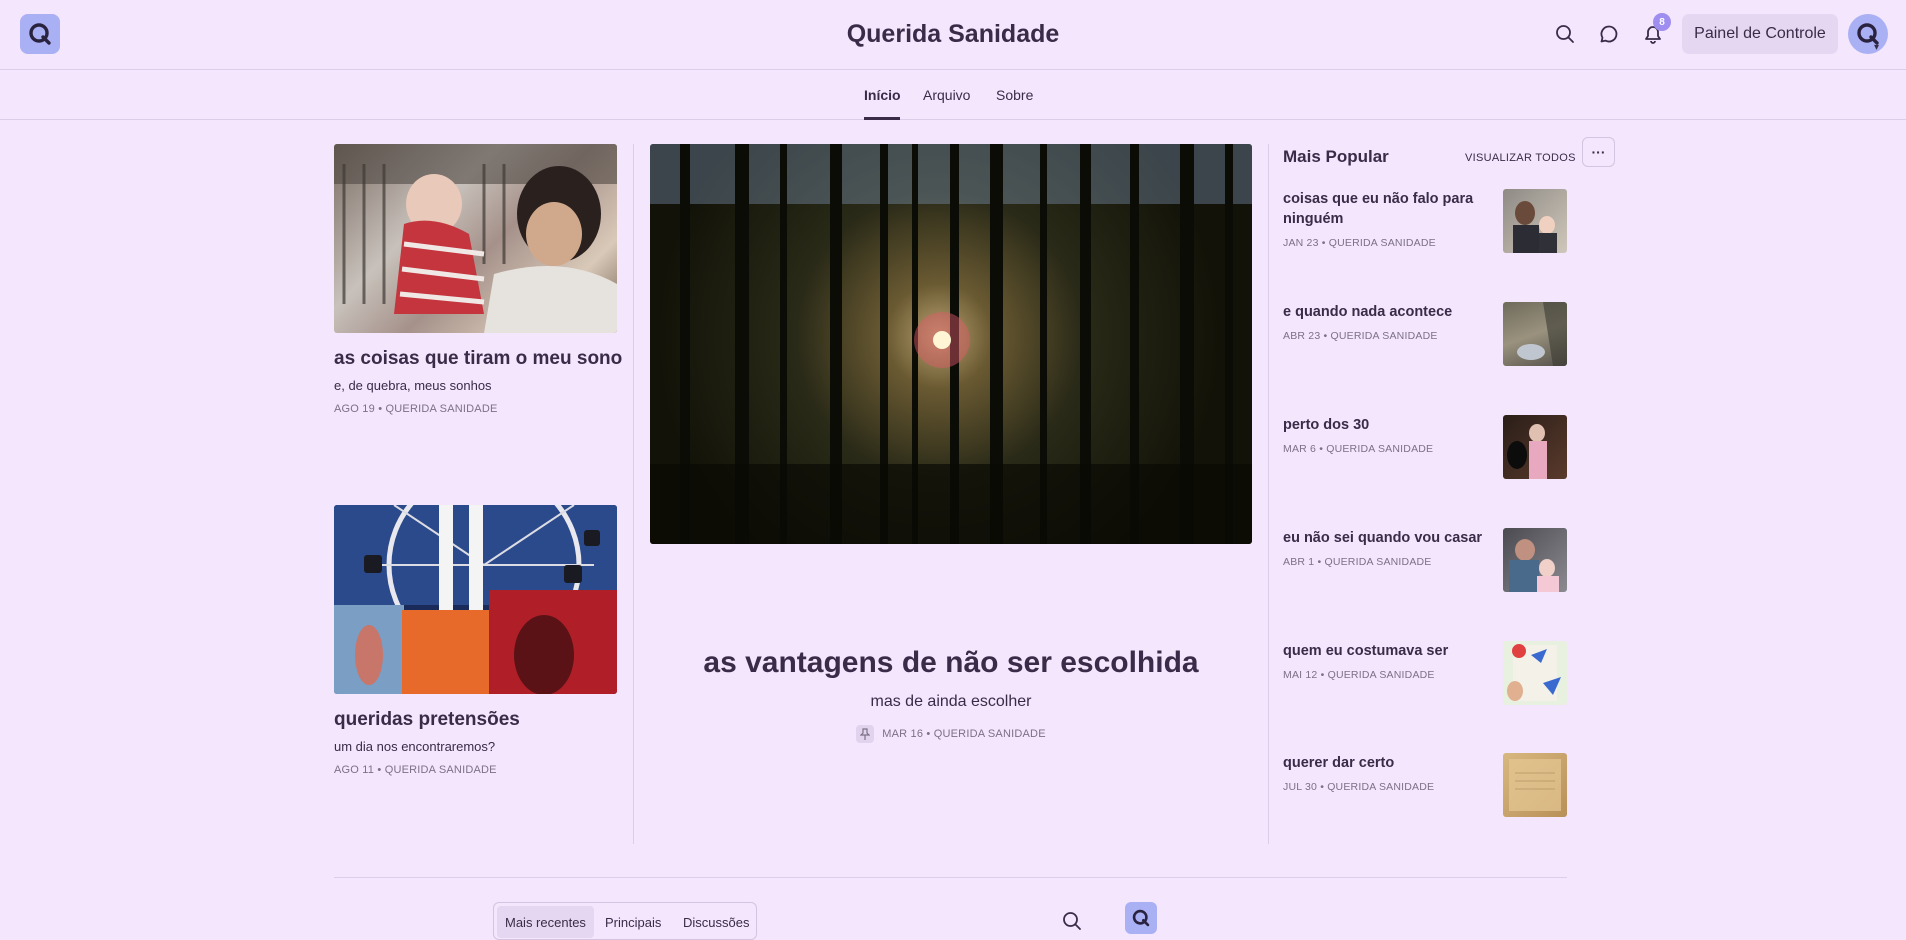 This screenshot has width=1906, height=940. I want to click on hero-image, so click(951, 344).